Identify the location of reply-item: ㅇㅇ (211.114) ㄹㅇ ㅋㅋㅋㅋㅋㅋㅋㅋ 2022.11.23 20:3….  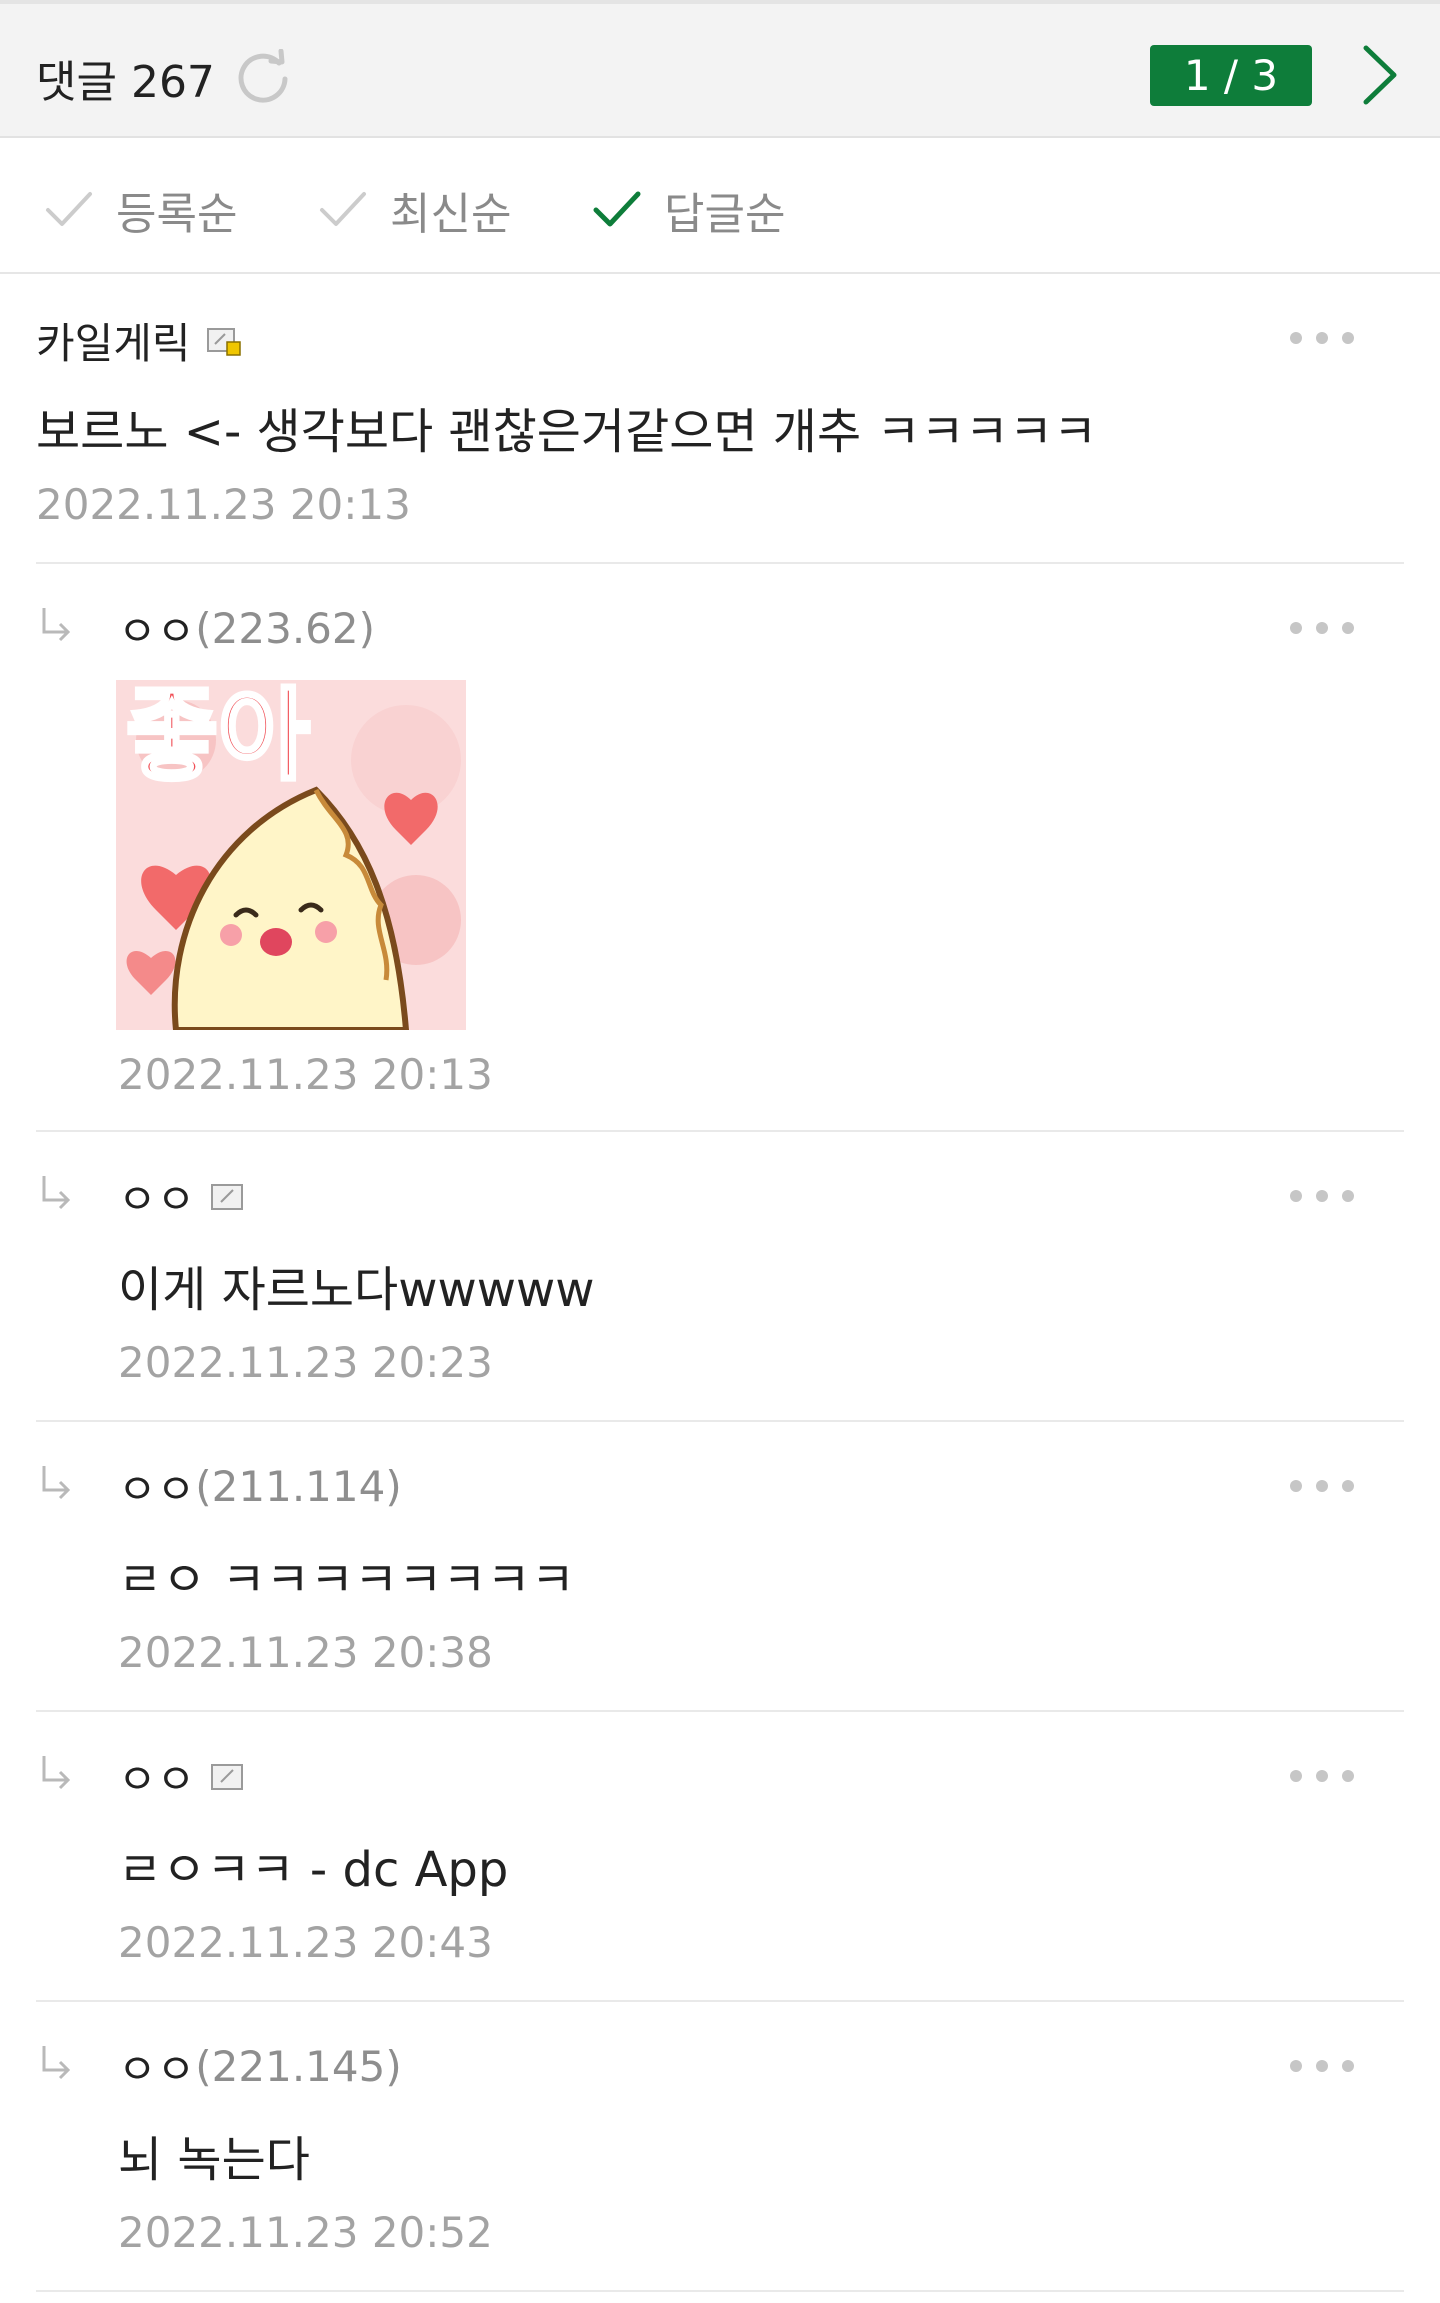
(720, 1567).